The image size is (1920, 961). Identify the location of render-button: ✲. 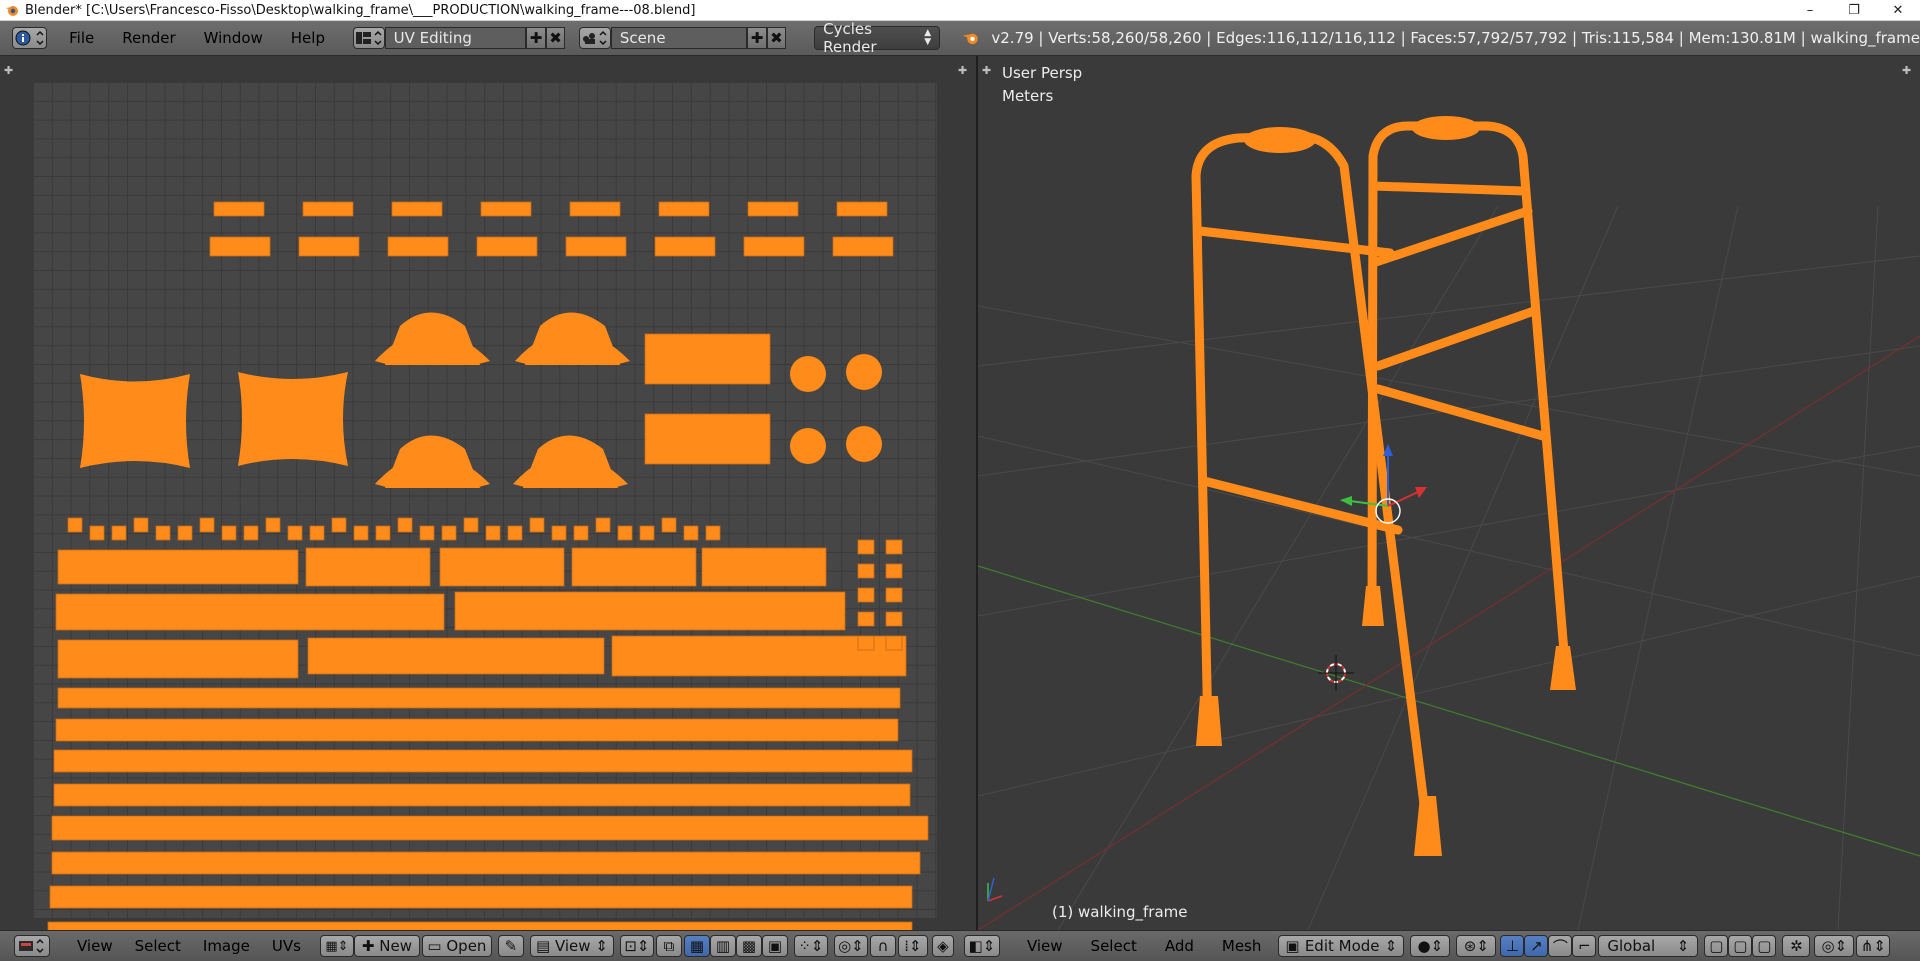
(1796, 946).